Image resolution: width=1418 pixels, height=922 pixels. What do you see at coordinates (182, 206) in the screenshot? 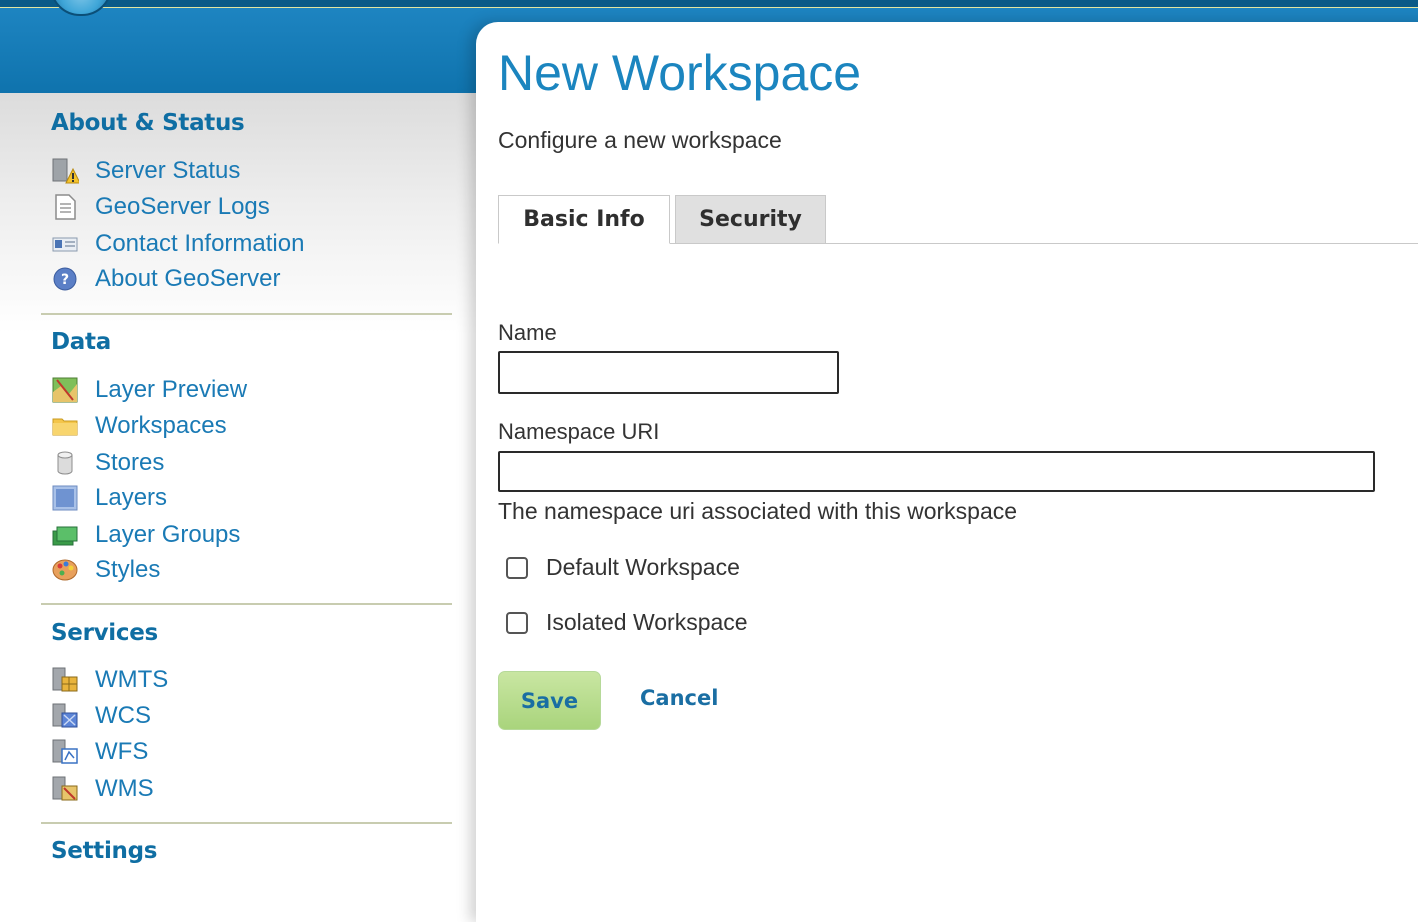
I see `sidebar-item-label: GeoServer Logs` at bounding box center [182, 206].